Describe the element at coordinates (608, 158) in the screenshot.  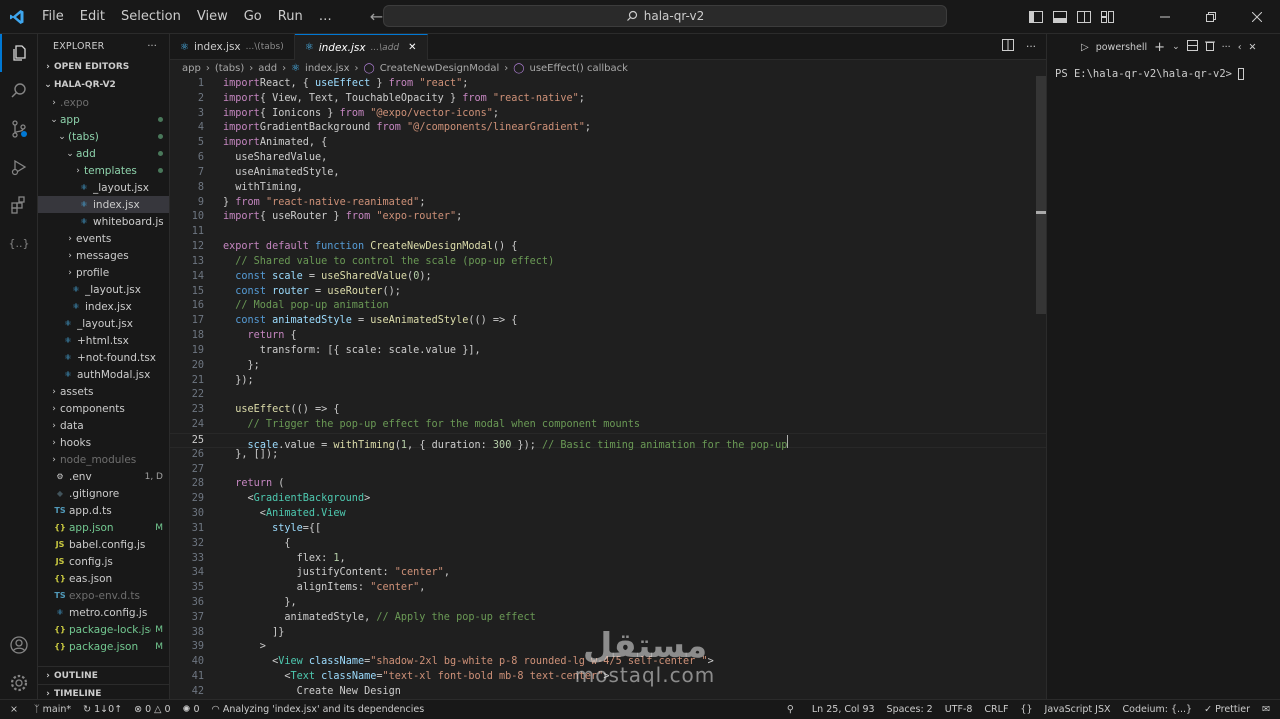
I see `code-line: 6 useSharedValue,` at that location.